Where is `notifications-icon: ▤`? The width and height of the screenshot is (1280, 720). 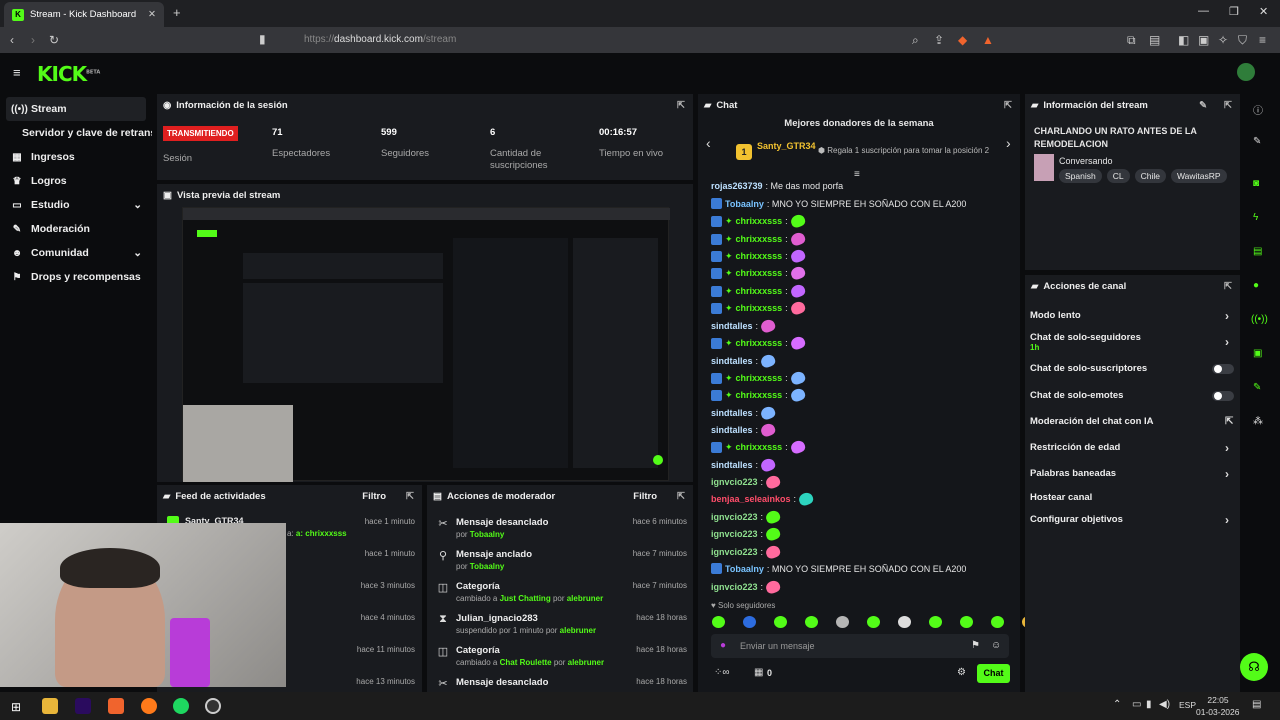
notifications-icon: ▤ is located at coordinates (1256, 704).